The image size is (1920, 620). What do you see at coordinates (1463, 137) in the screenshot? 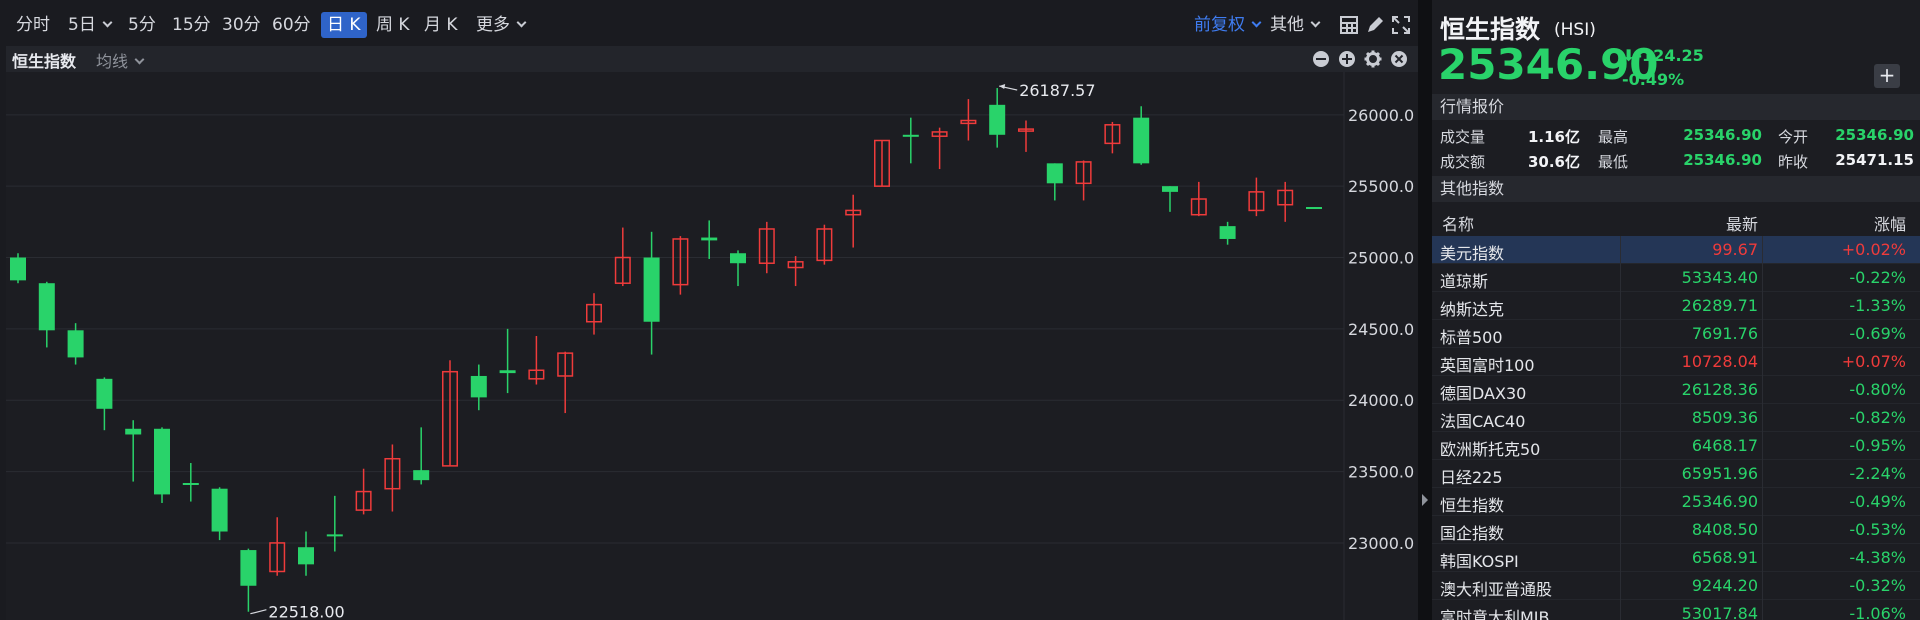
I see `quote-label: 成交量` at bounding box center [1463, 137].